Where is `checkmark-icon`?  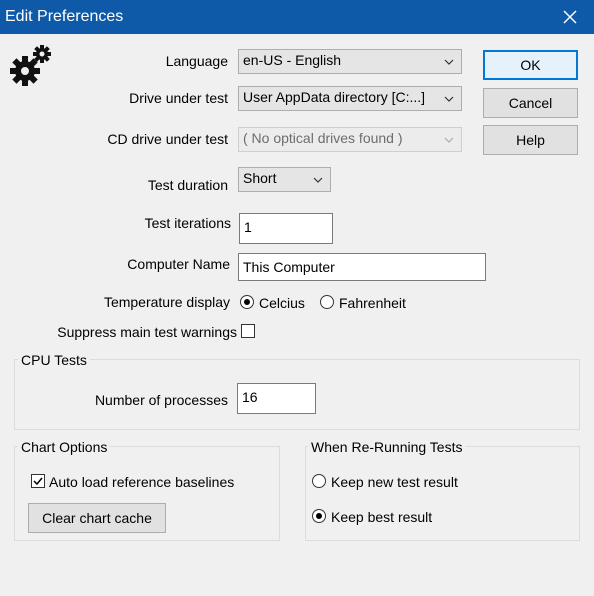 checkmark-icon is located at coordinates (38, 481).